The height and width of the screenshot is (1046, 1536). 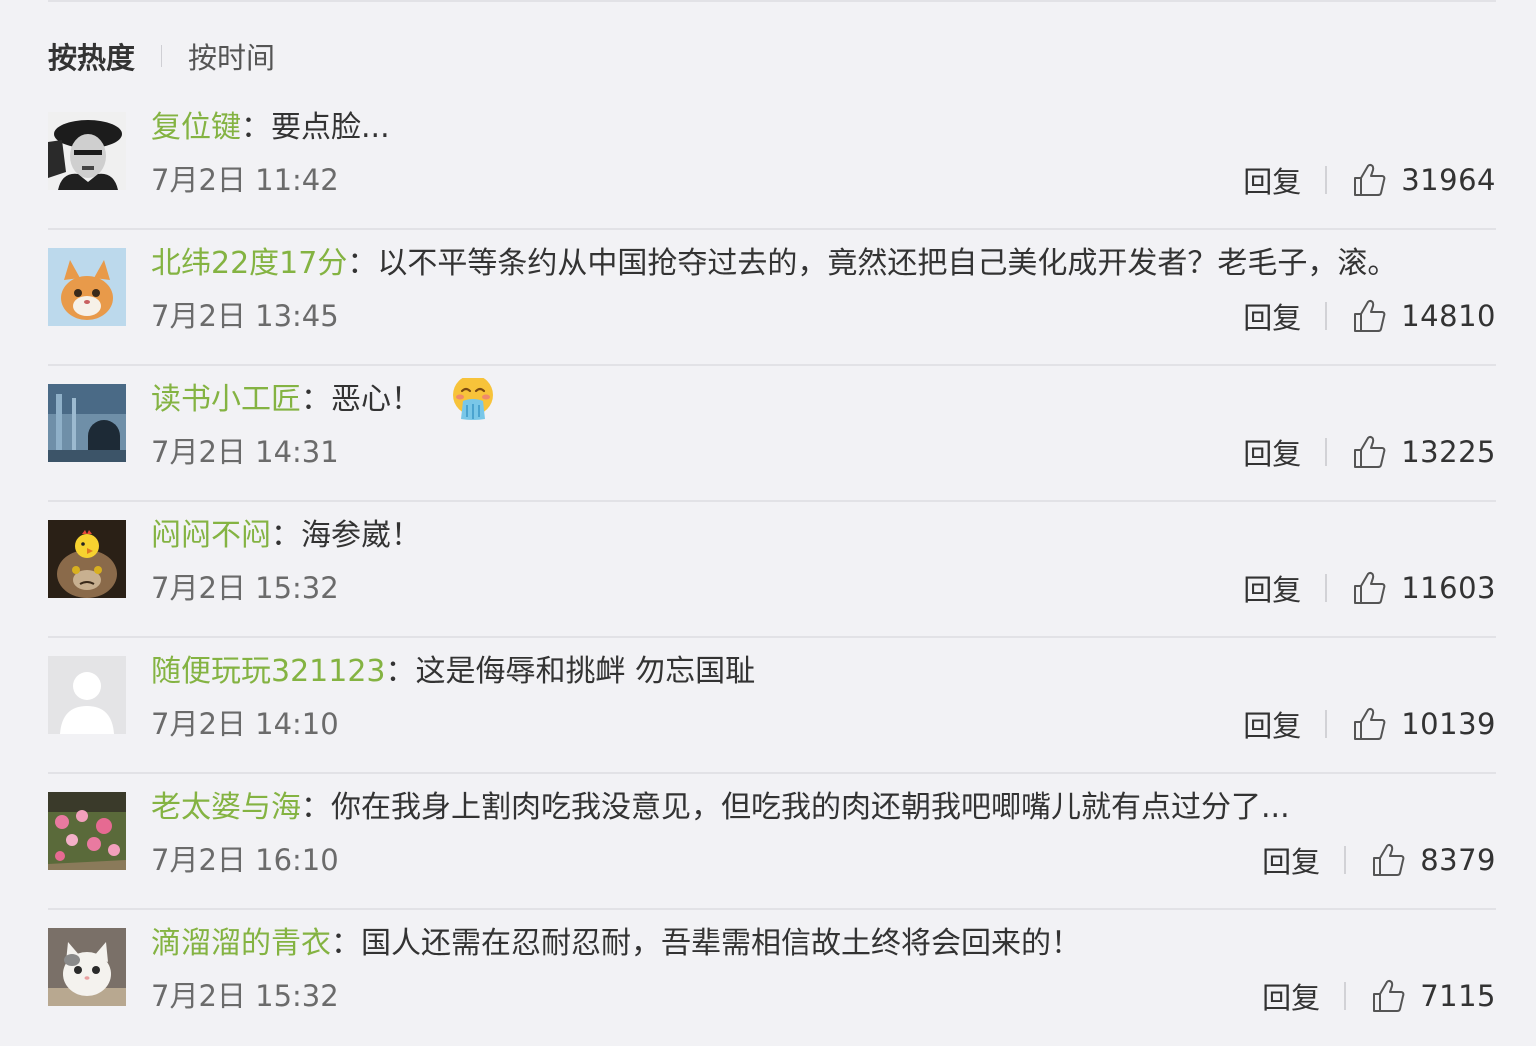 What do you see at coordinates (241, 943) in the screenshot?
I see `username-link: 滴溜溜的青衣` at bounding box center [241, 943].